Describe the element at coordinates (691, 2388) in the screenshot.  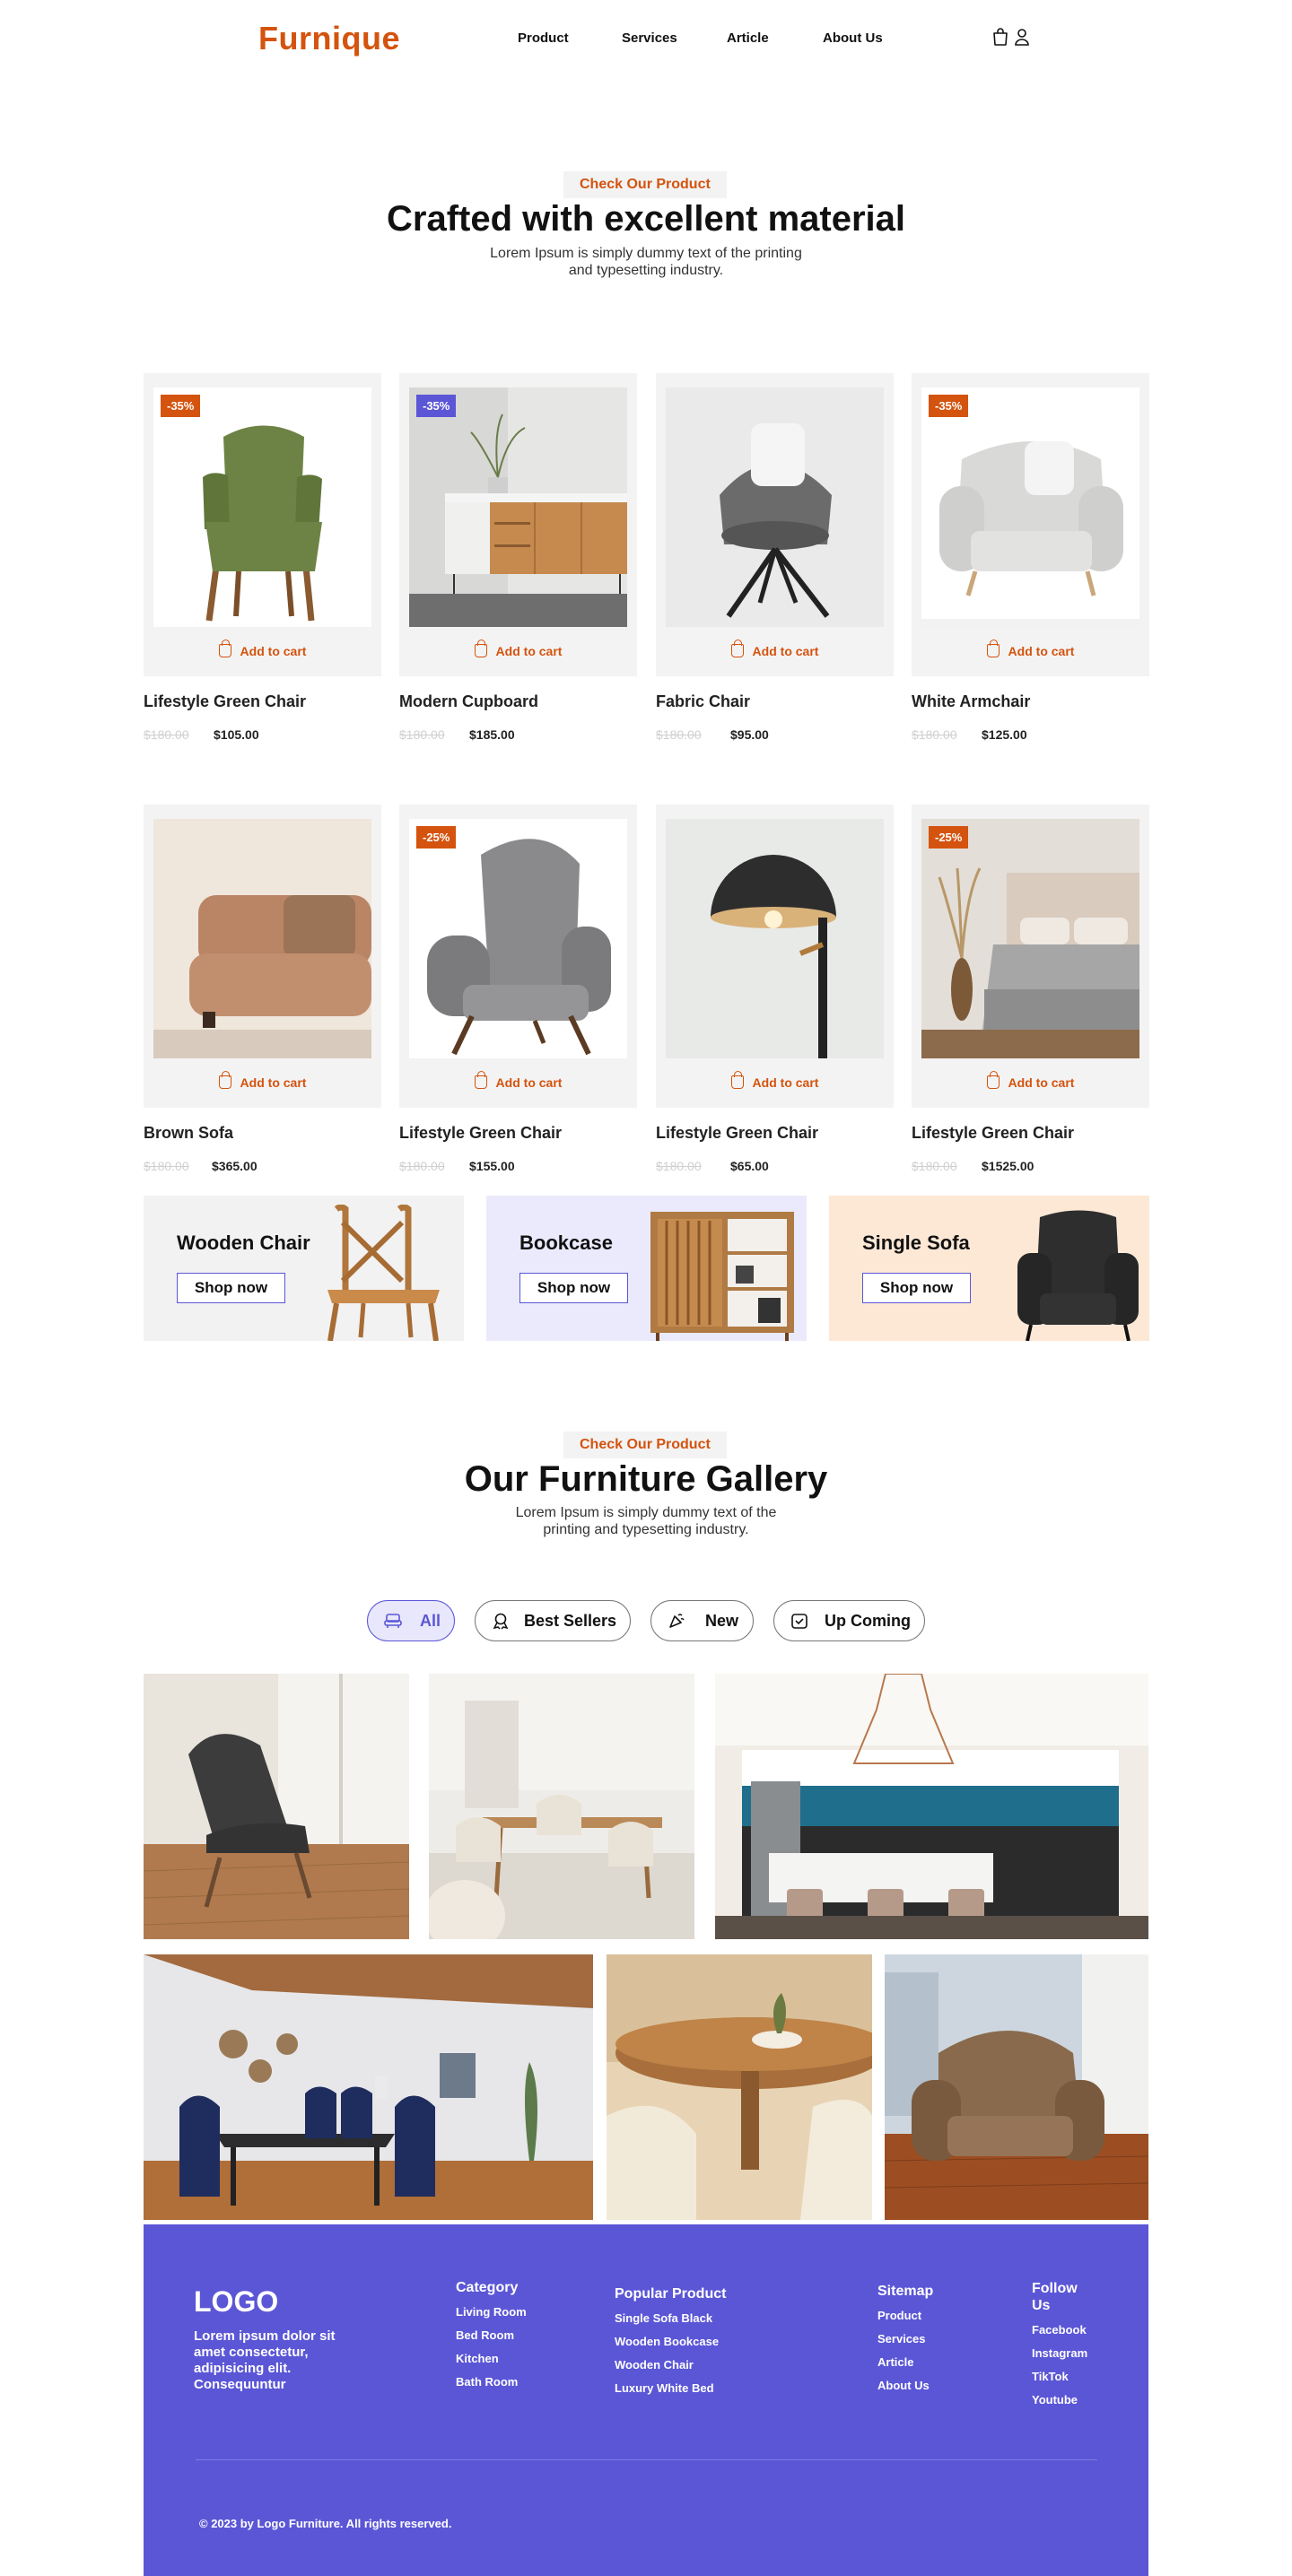
I see `footer-link-luxury-white-bed: Luxury White Bed` at that location.